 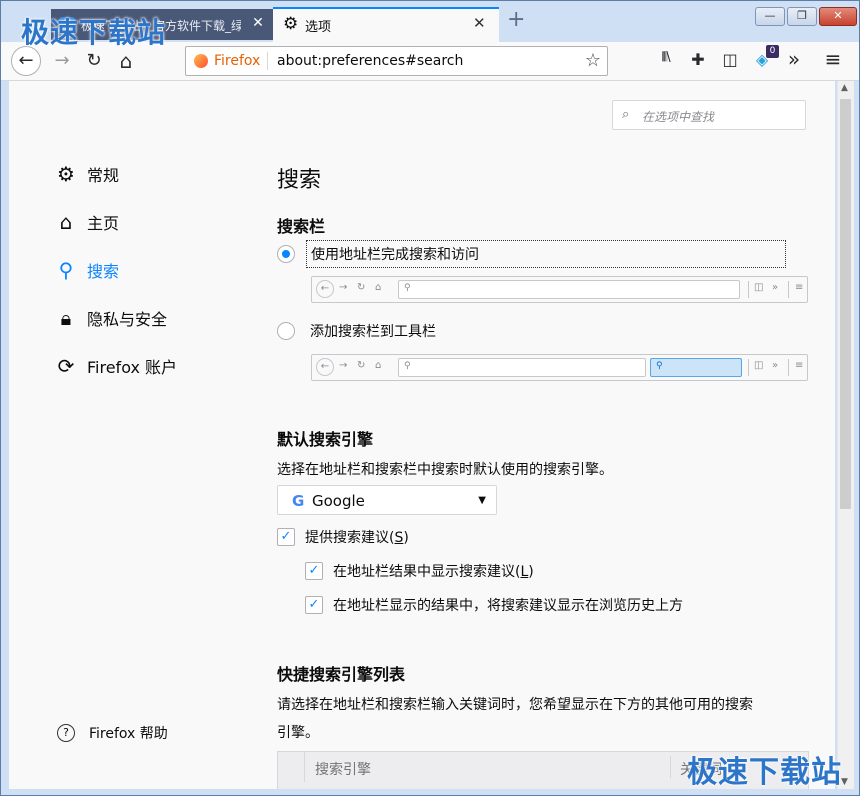 I want to click on sidebar-item-general: ⚙ 常规, so click(x=86, y=174).